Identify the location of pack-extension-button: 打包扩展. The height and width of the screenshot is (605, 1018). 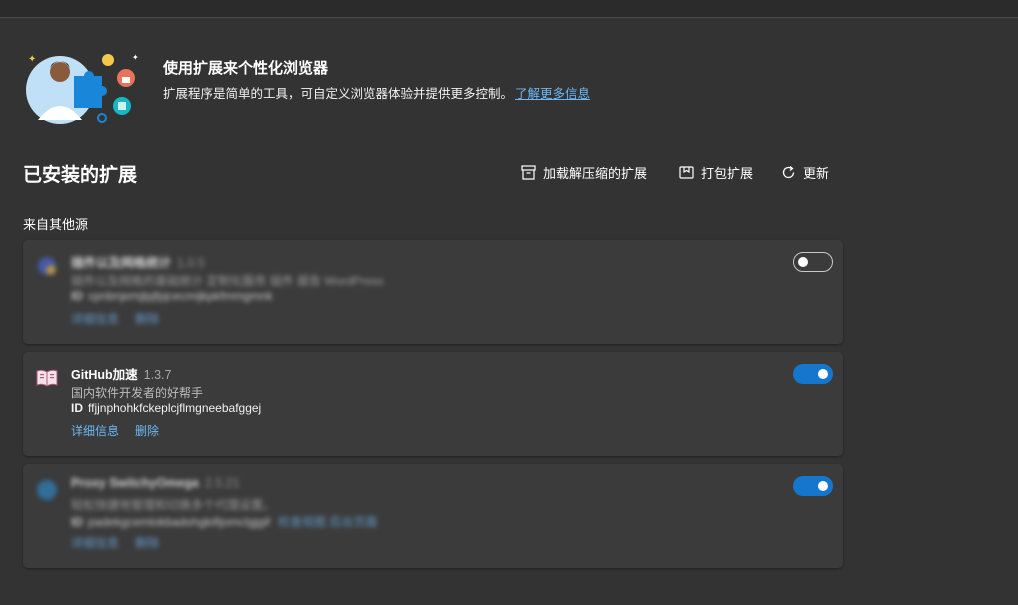
(715, 172).